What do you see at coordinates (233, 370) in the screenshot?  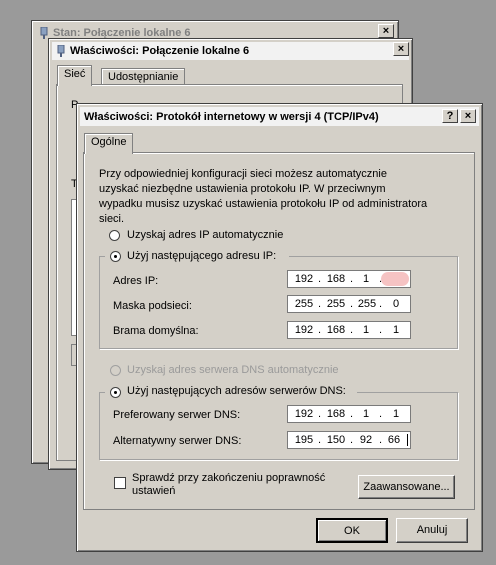 I see `dns-auto-label: Uzyskaj adres serwera DNS automatycznie` at bounding box center [233, 370].